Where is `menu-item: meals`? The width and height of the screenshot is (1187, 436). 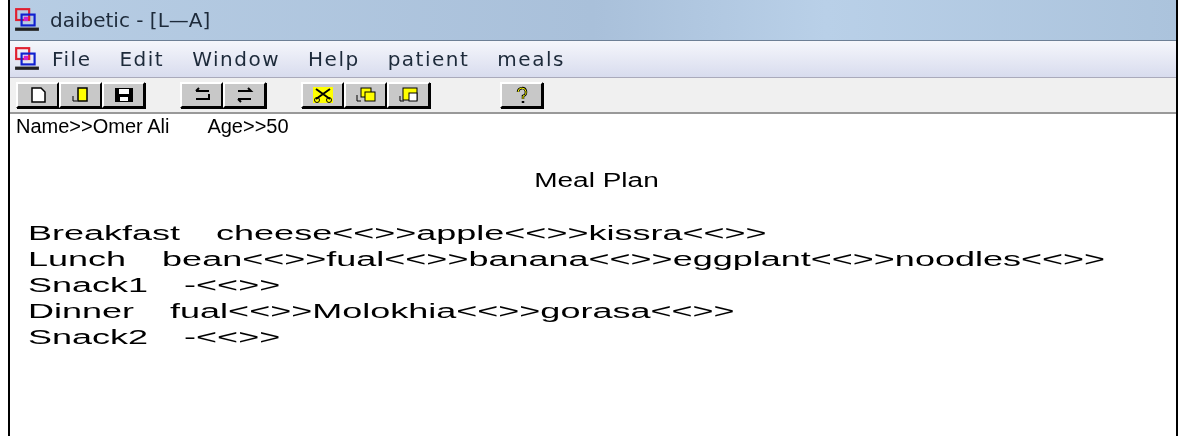
menu-item: meals is located at coordinates (531, 59).